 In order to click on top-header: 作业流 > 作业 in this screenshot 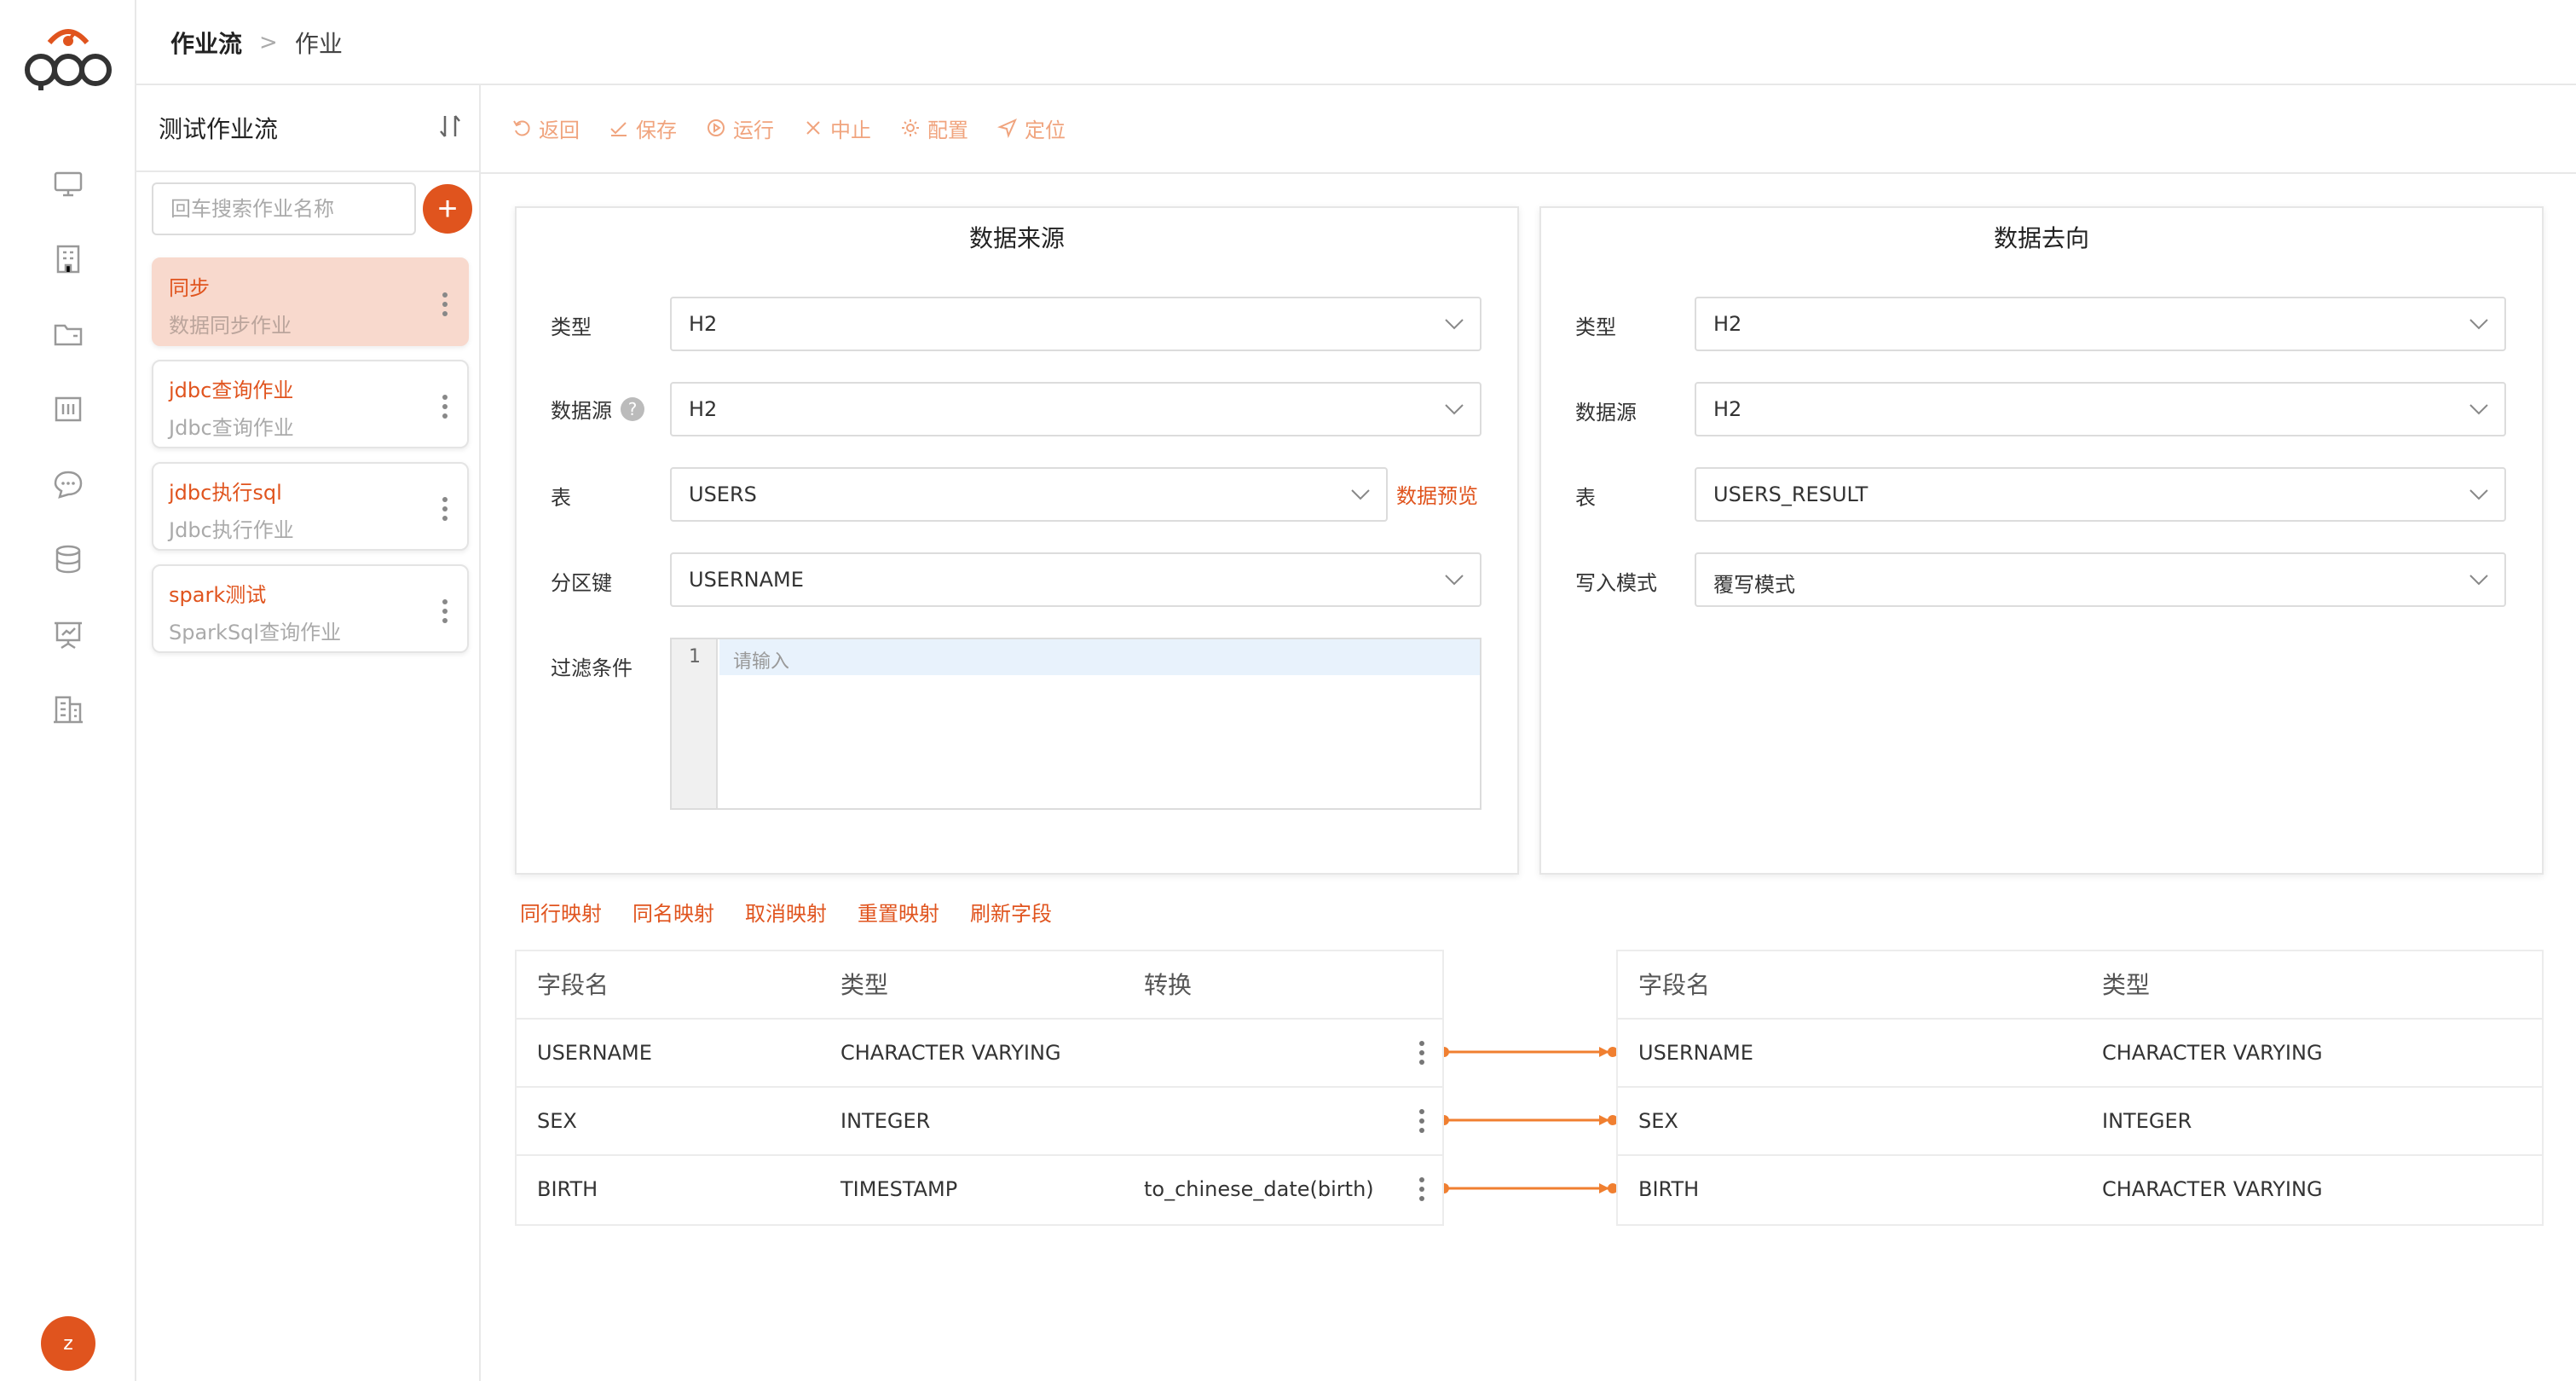, I will do `click(1356, 43)`.